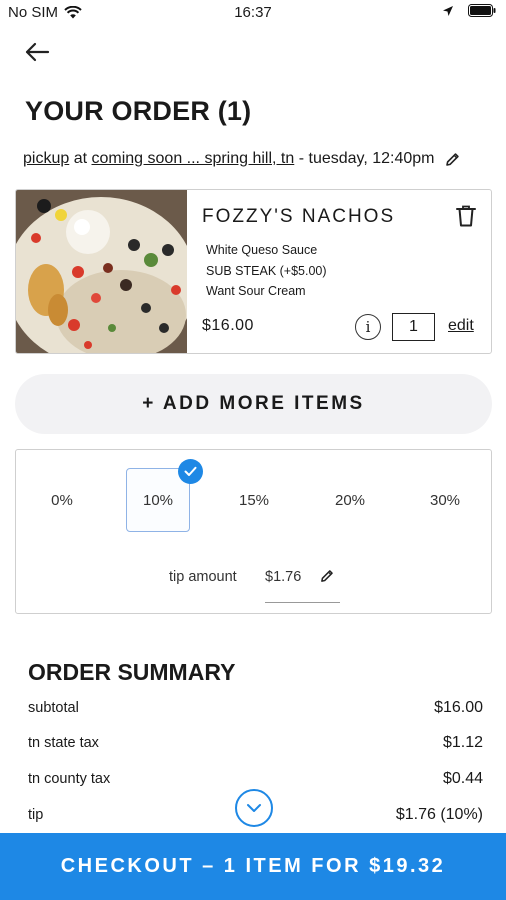 This screenshot has height=900, width=506. What do you see at coordinates (190, 471) in the screenshot?
I see `check-icon` at bounding box center [190, 471].